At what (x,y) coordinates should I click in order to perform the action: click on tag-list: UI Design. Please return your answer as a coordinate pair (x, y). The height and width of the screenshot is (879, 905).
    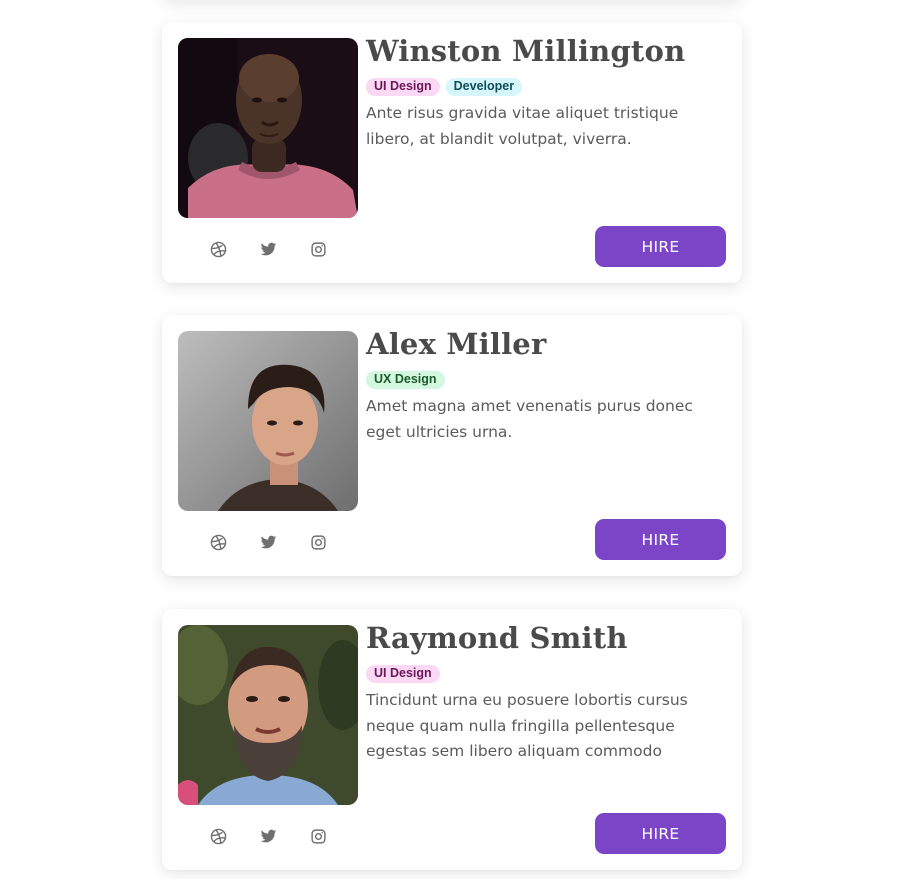
    Looking at the image, I should click on (403, 674).